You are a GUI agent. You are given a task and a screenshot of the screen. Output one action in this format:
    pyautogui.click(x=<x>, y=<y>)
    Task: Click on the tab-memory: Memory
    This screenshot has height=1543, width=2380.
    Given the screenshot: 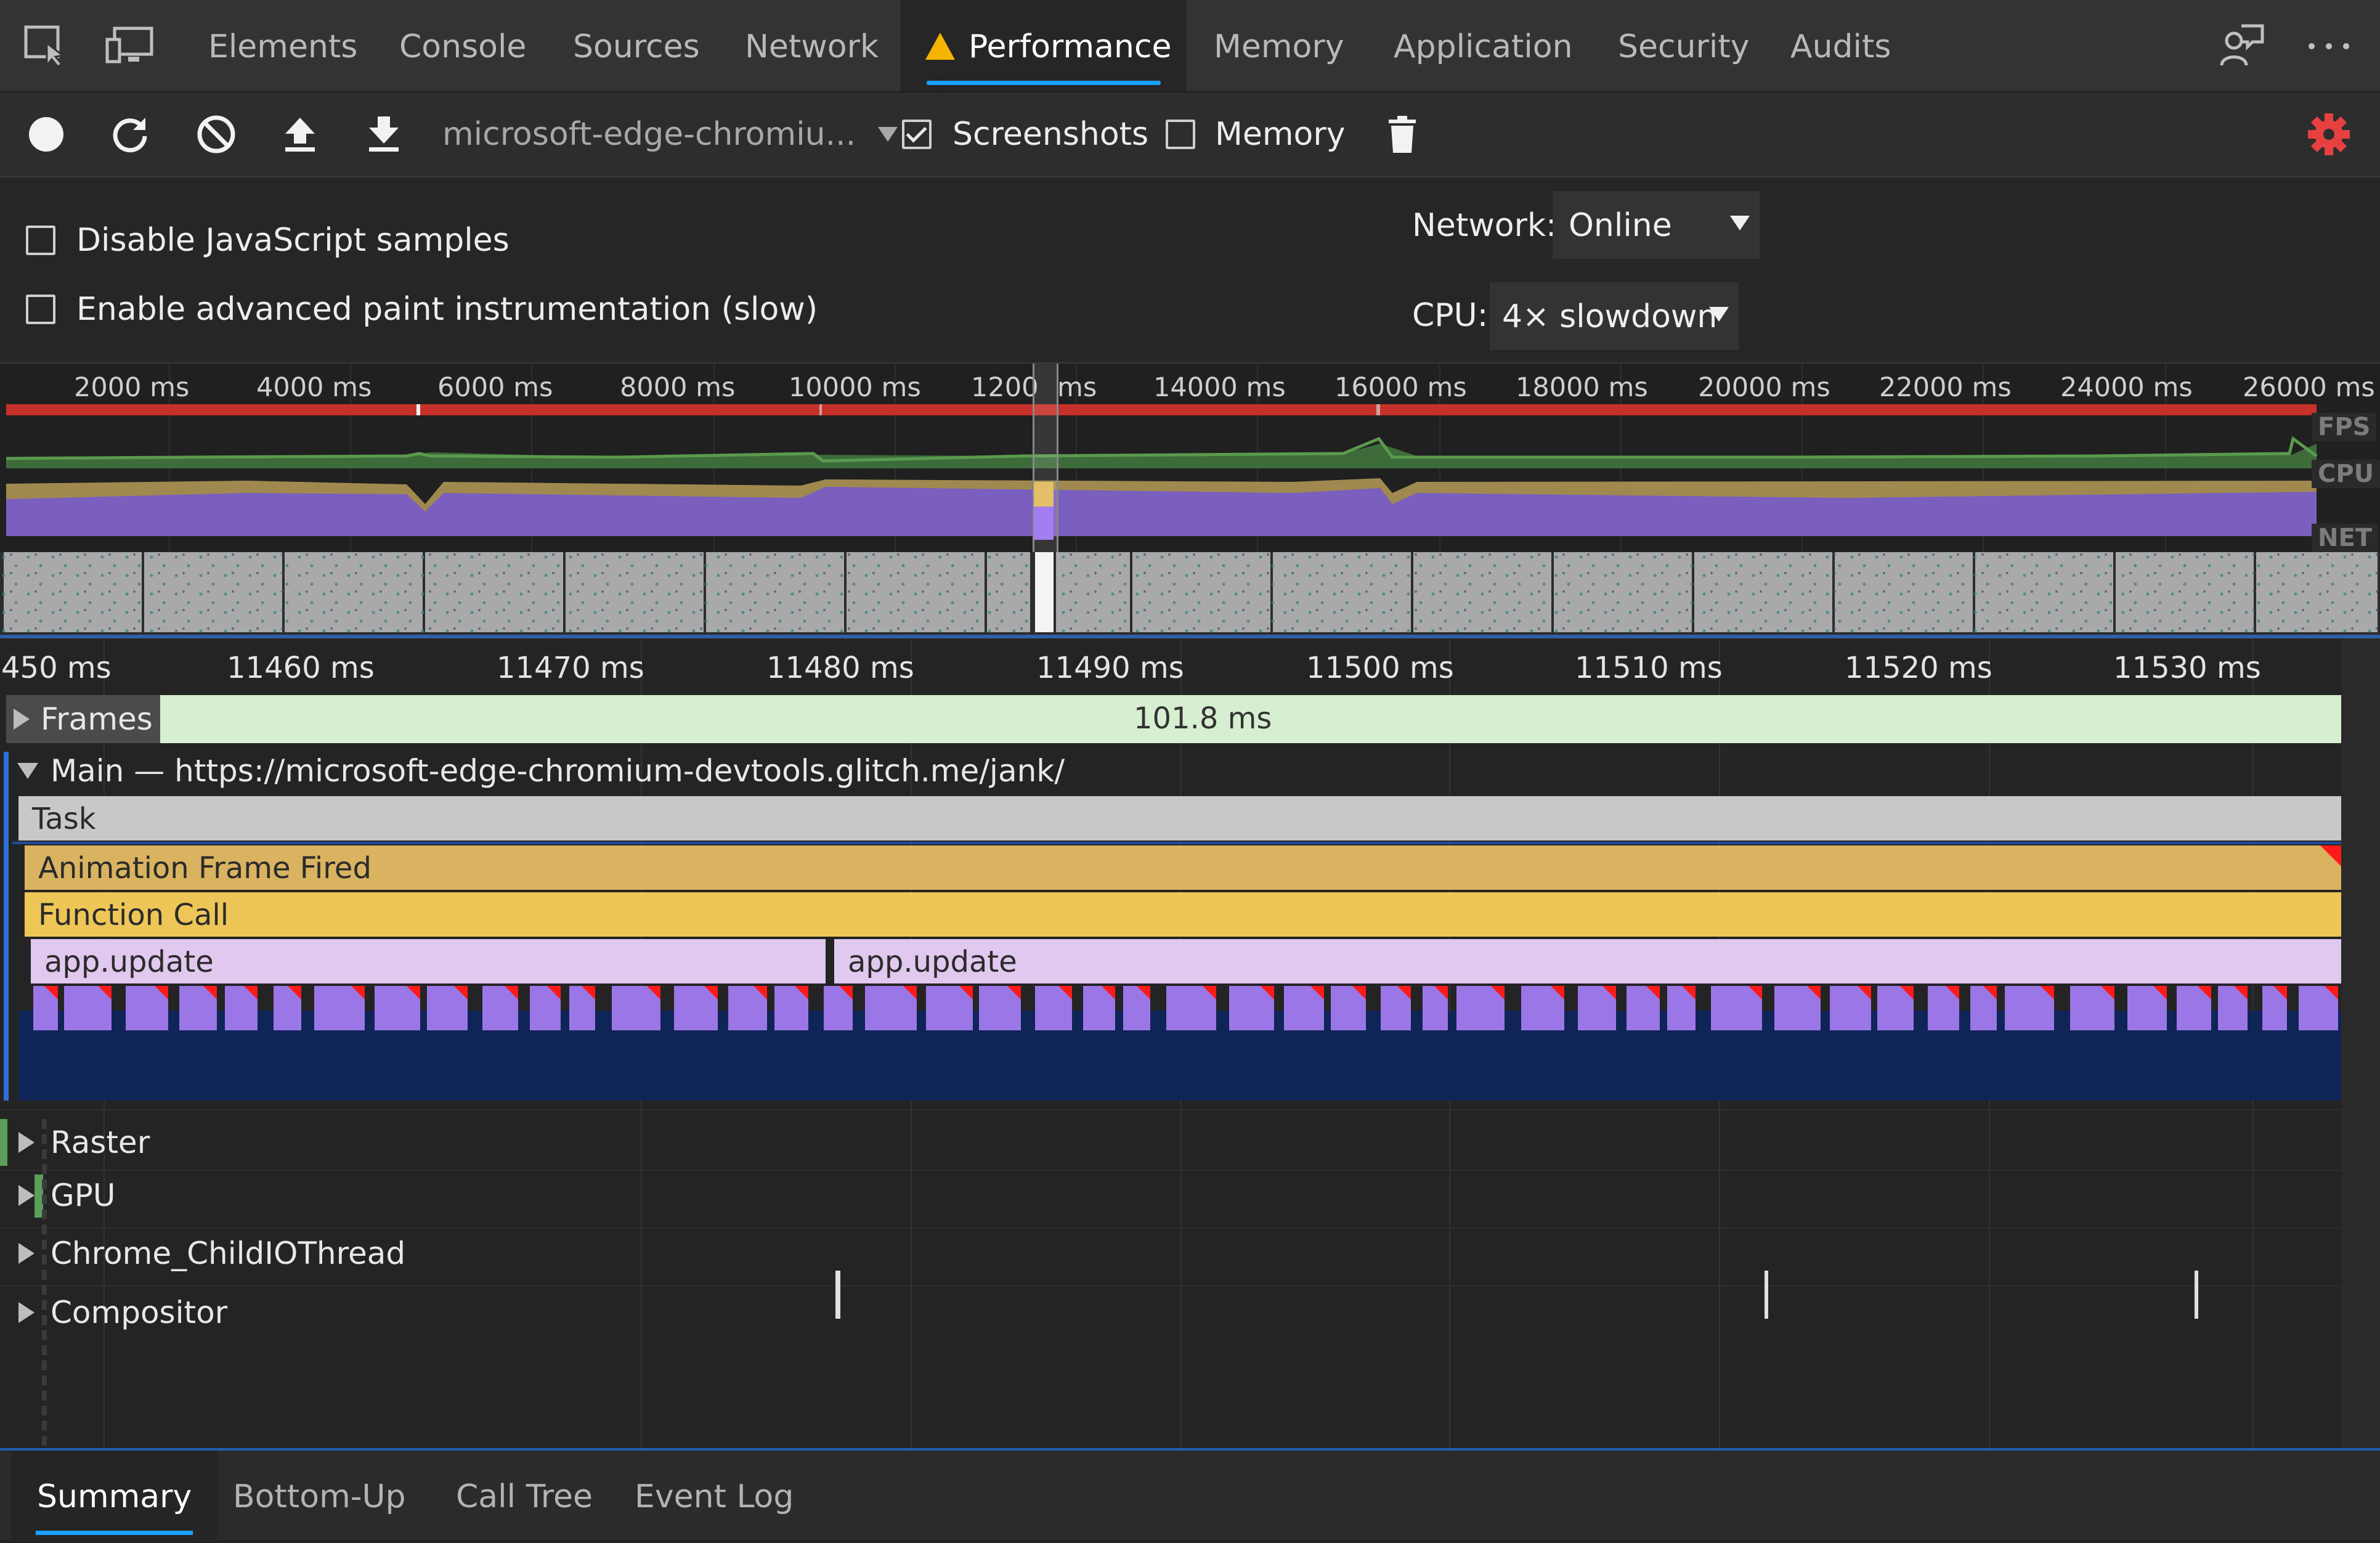 What is the action you would take?
    pyautogui.click(x=1279, y=45)
    